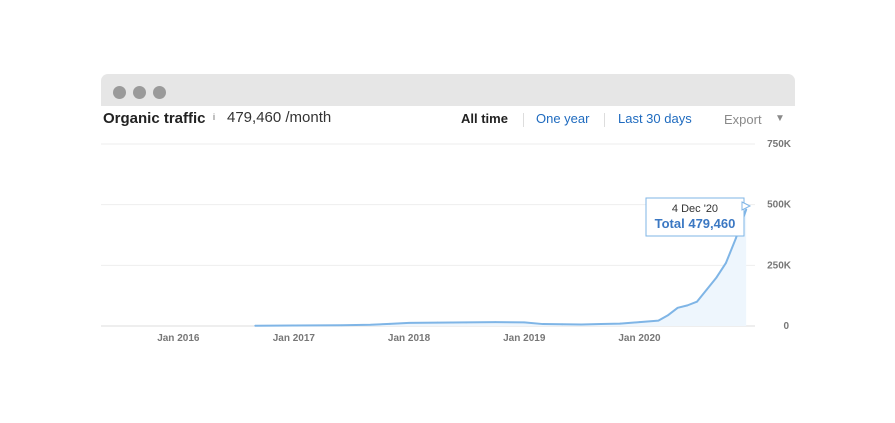 The width and height of the screenshot is (895, 423). What do you see at coordinates (655, 118) in the screenshot?
I see `tab-last-30-days: Last 30 days` at bounding box center [655, 118].